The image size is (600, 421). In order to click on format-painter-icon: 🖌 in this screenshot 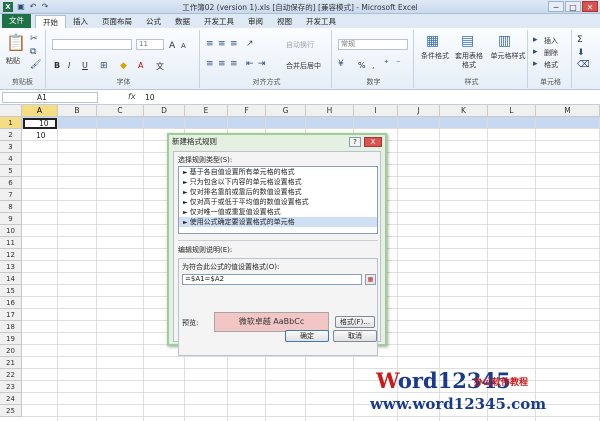, I will do `click(35, 65)`.